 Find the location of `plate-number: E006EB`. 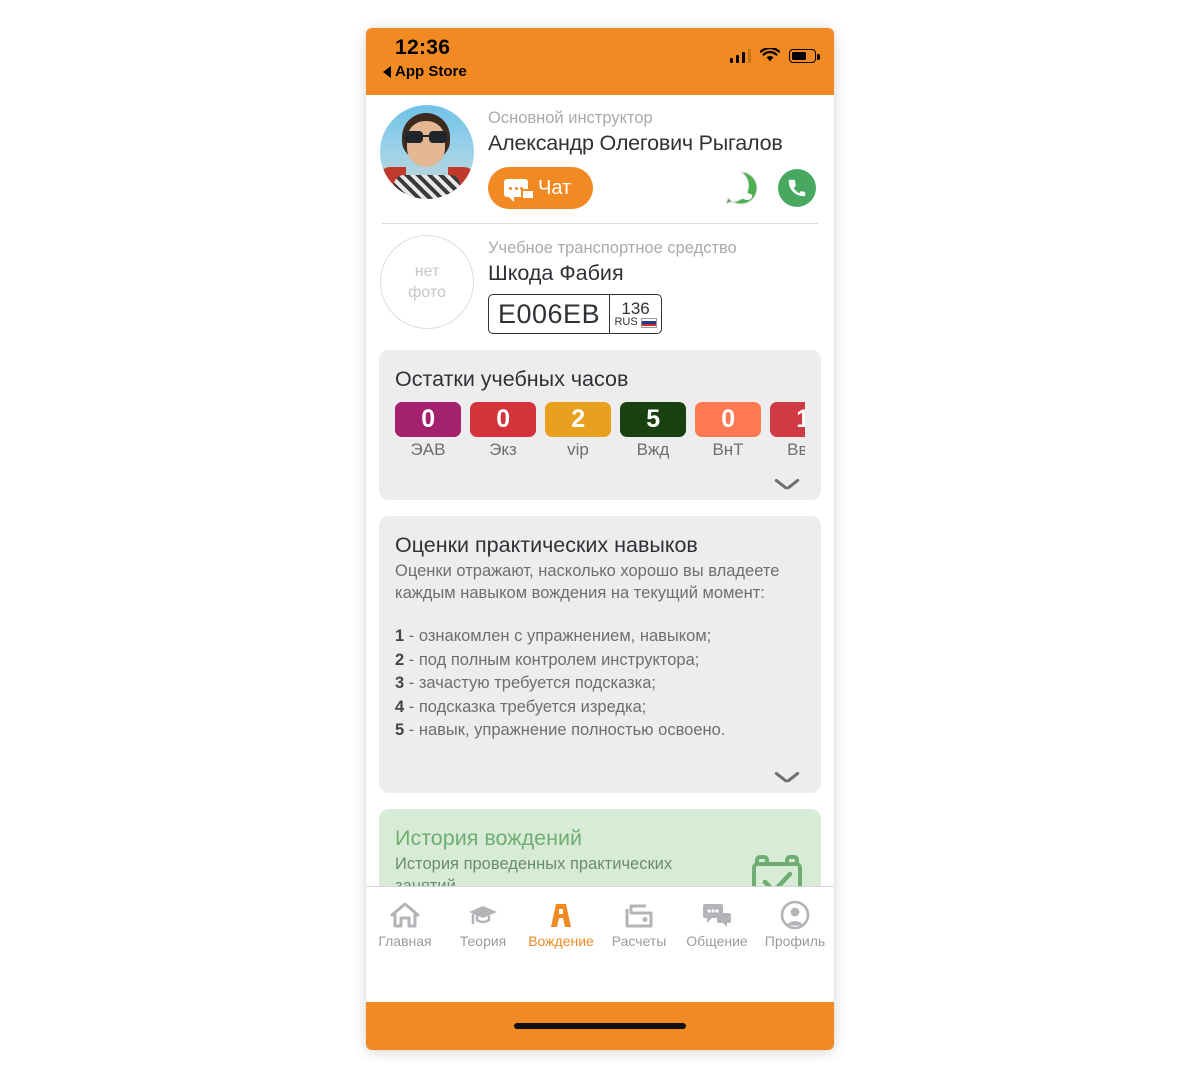

plate-number: E006EB is located at coordinates (549, 313).